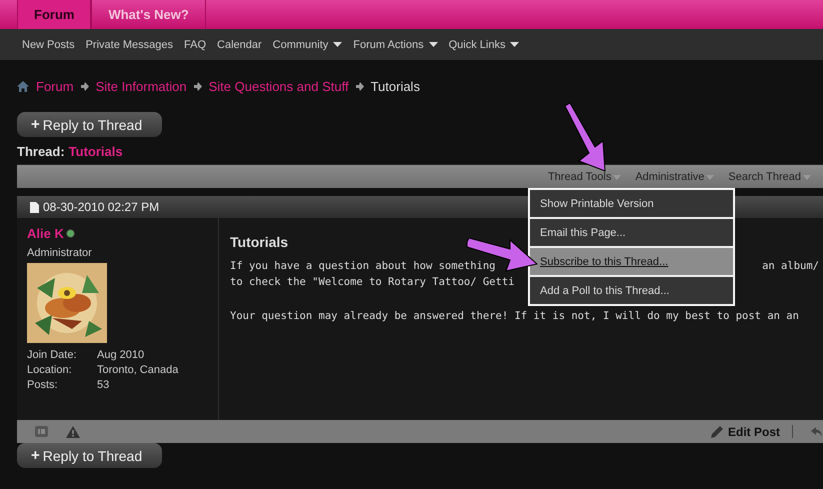 The height and width of the screenshot is (489, 823). I want to click on post-text: an album/, so click(790, 267).